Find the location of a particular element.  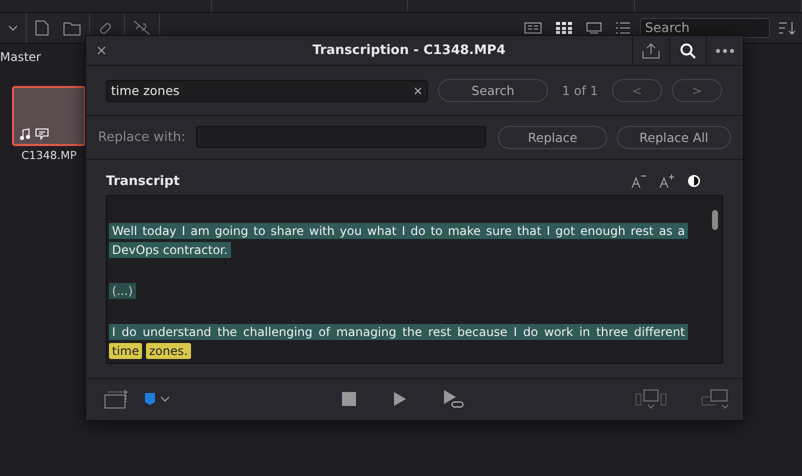

unlink-icon is located at coordinates (142, 28).